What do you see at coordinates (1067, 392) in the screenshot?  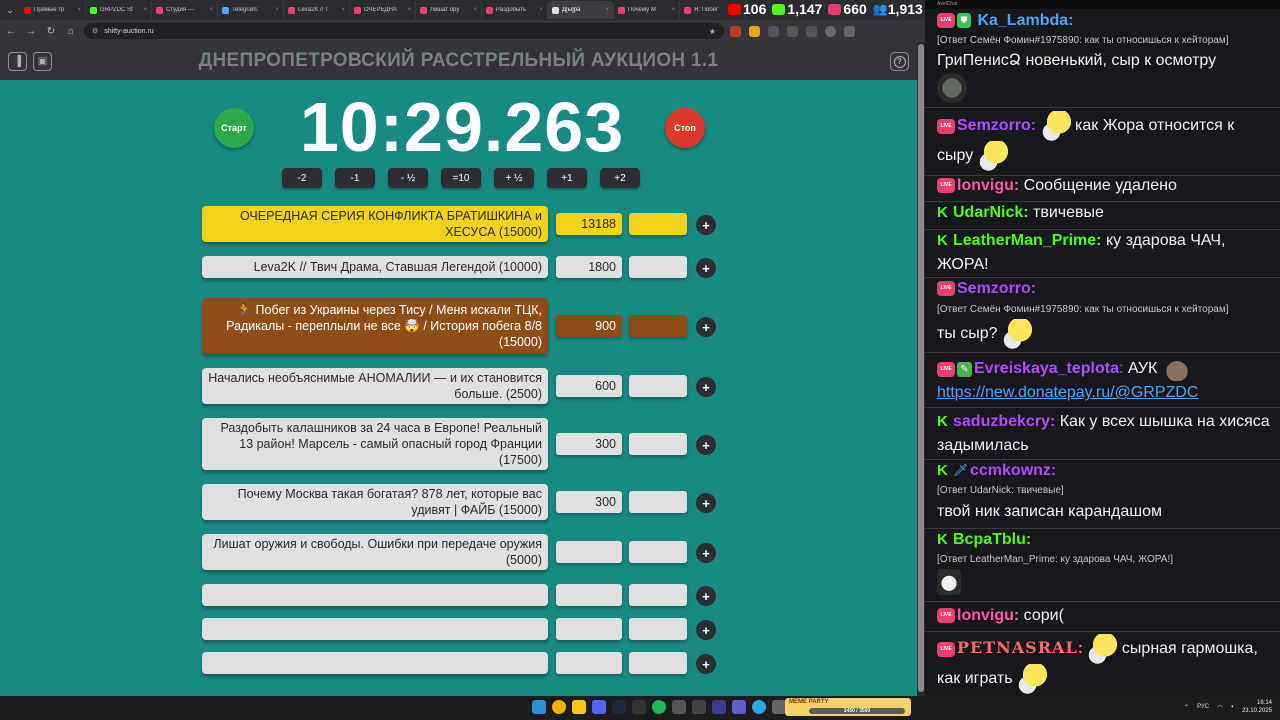 I see `donate-link: https://new.donatepay.ru/@GRPZDC` at bounding box center [1067, 392].